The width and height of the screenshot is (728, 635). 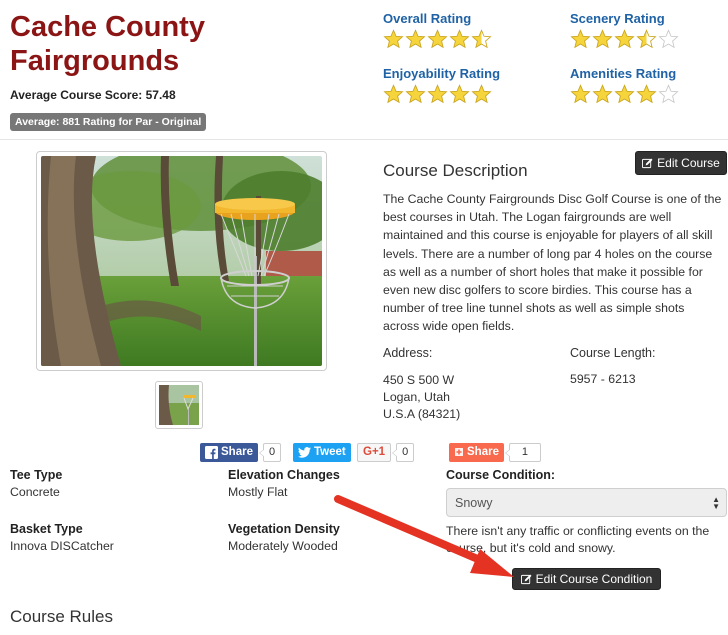 I want to click on basket-type-value: Innova DISCatcher, so click(x=62, y=546).